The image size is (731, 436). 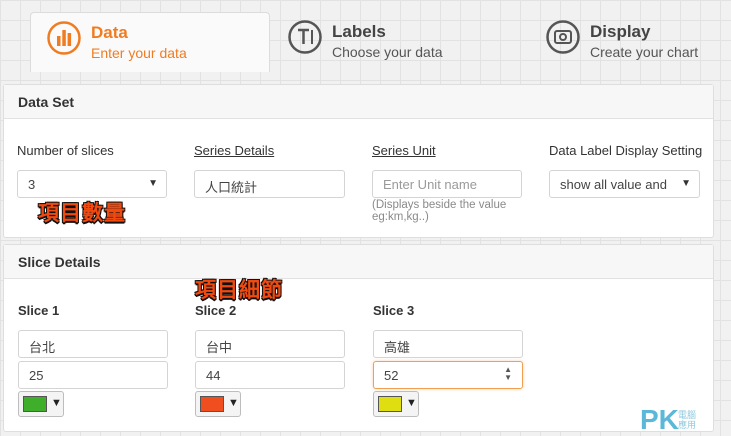 I want to click on series-unit-hint: (Displays beside the value eg:km,kg..), so click(x=439, y=211).